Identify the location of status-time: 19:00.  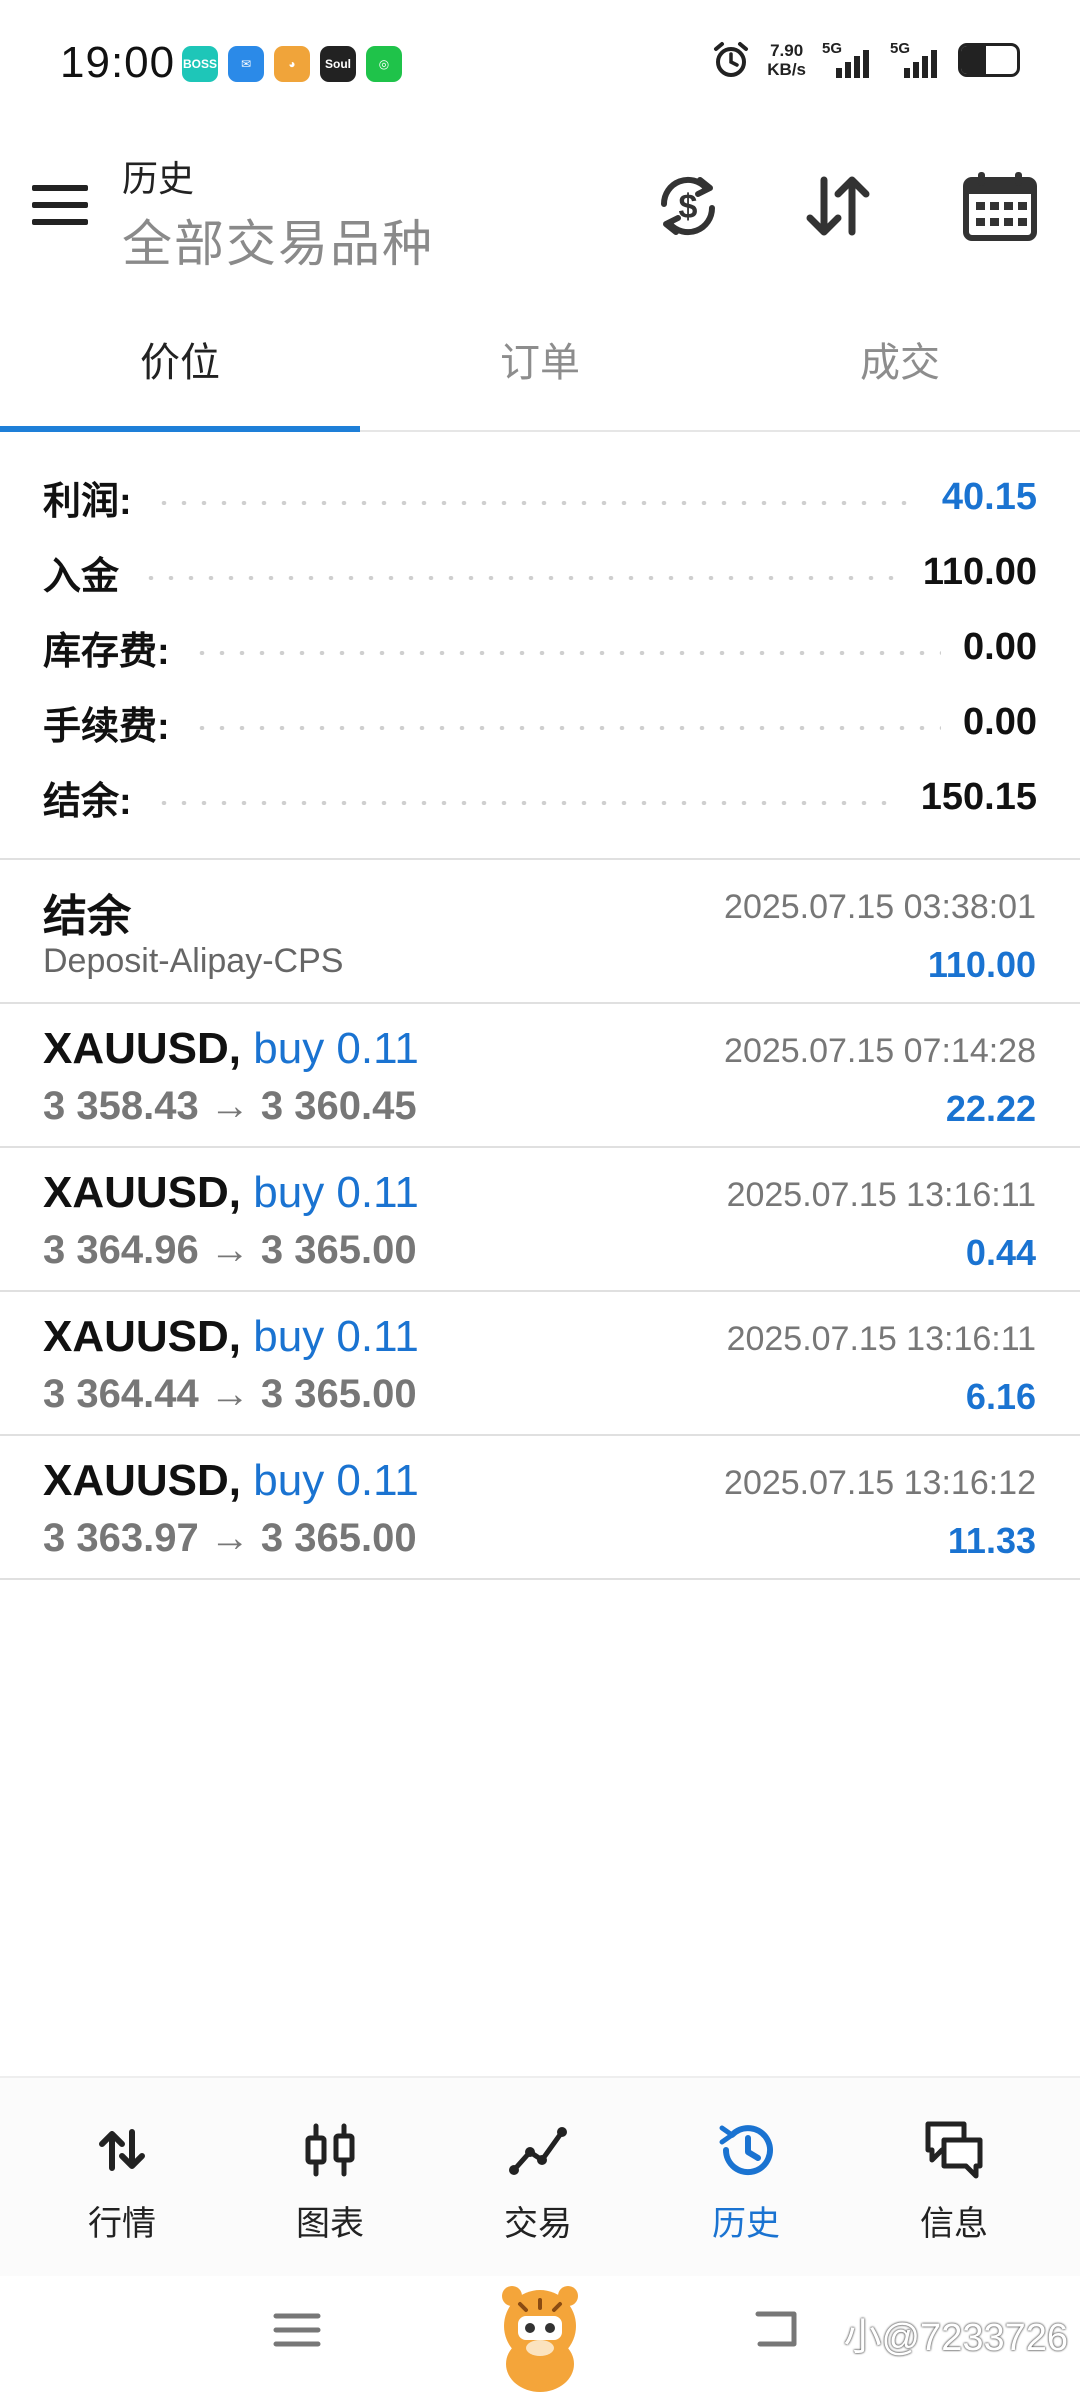
(118, 62).